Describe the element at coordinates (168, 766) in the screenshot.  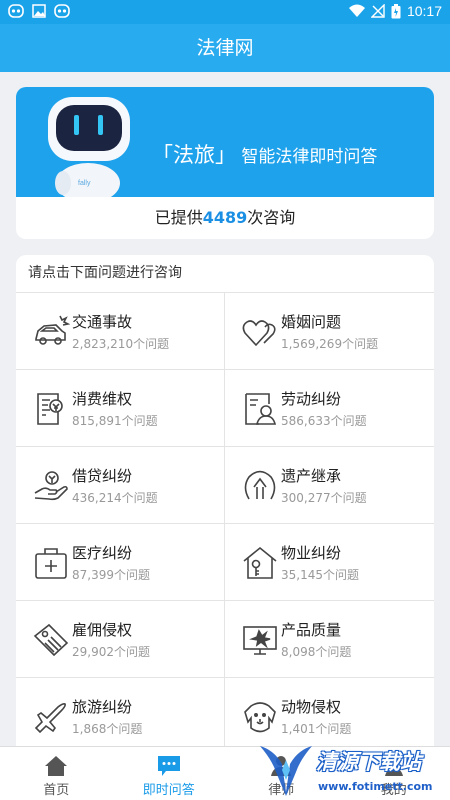
I see `chat-icon` at that location.